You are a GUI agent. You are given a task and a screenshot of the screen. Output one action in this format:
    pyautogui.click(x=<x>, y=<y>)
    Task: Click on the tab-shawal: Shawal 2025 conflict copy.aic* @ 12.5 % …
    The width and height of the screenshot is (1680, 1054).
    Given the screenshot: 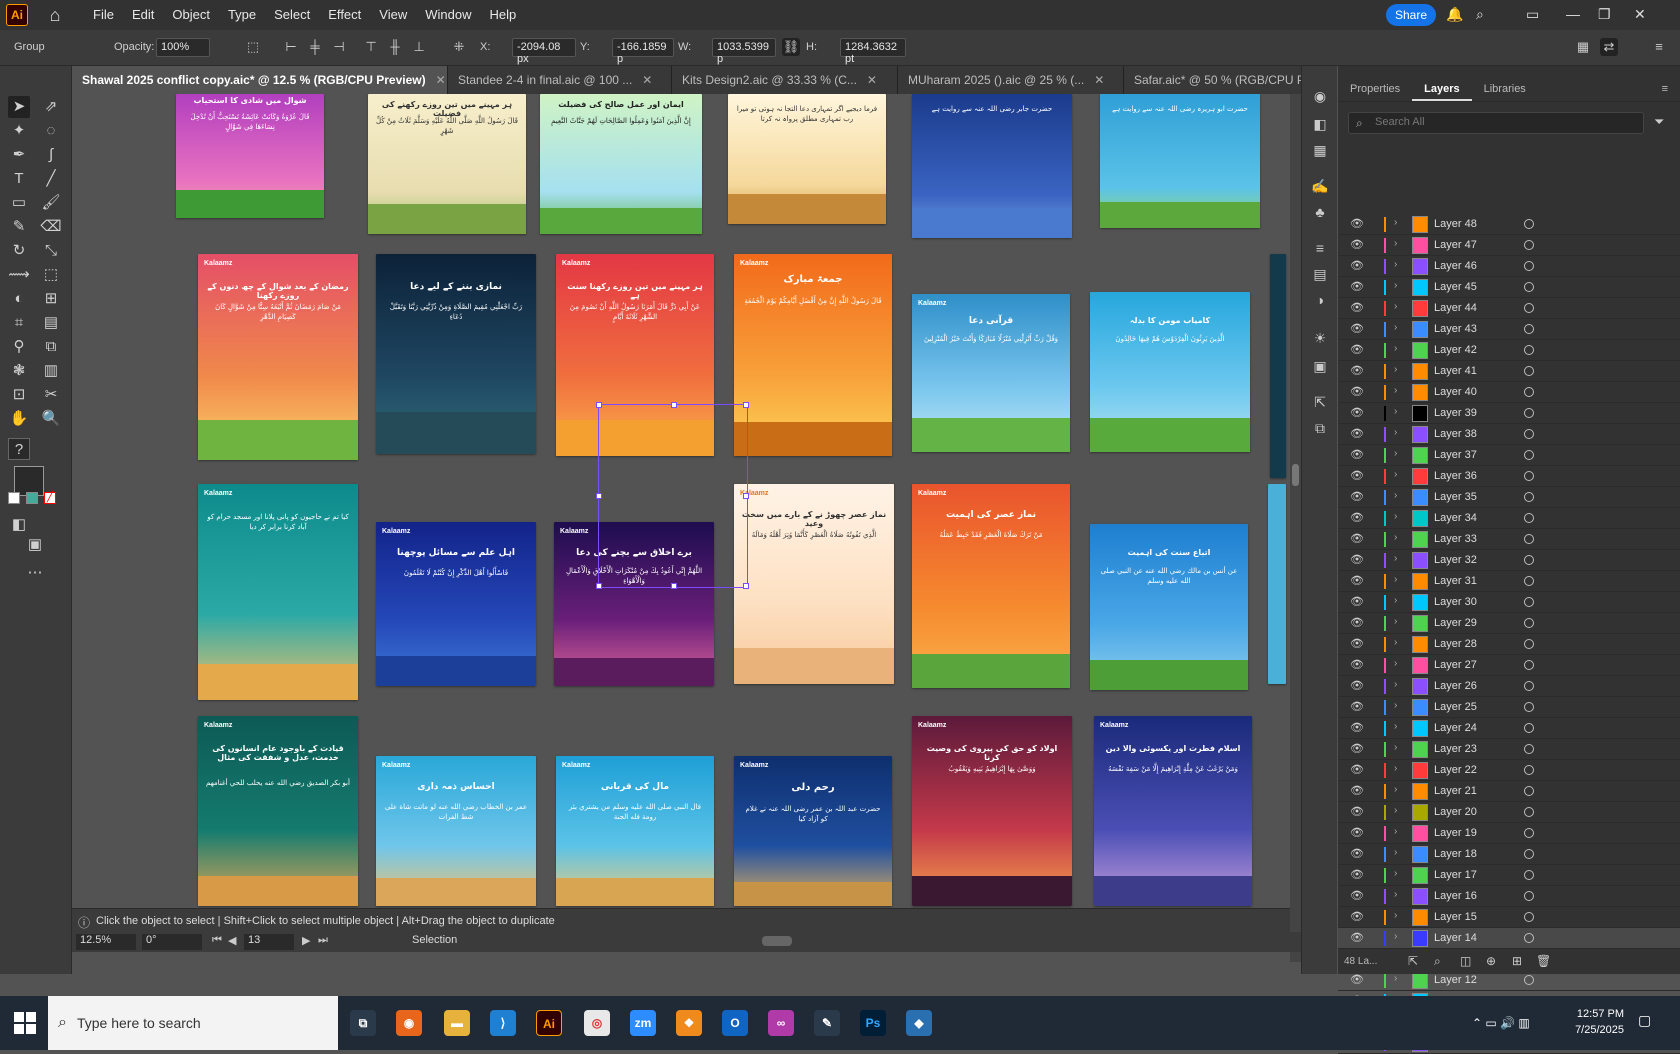 What is the action you would take?
    pyautogui.click(x=260, y=80)
    